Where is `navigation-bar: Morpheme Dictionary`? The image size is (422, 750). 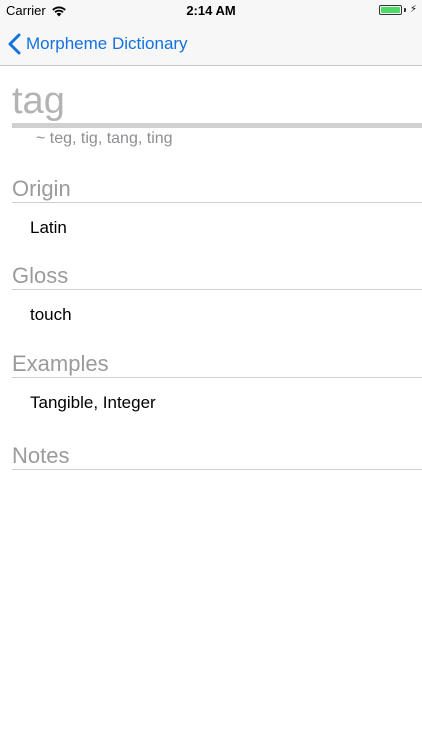 navigation-bar: Morpheme Dictionary is located at coordinates (211, 44).